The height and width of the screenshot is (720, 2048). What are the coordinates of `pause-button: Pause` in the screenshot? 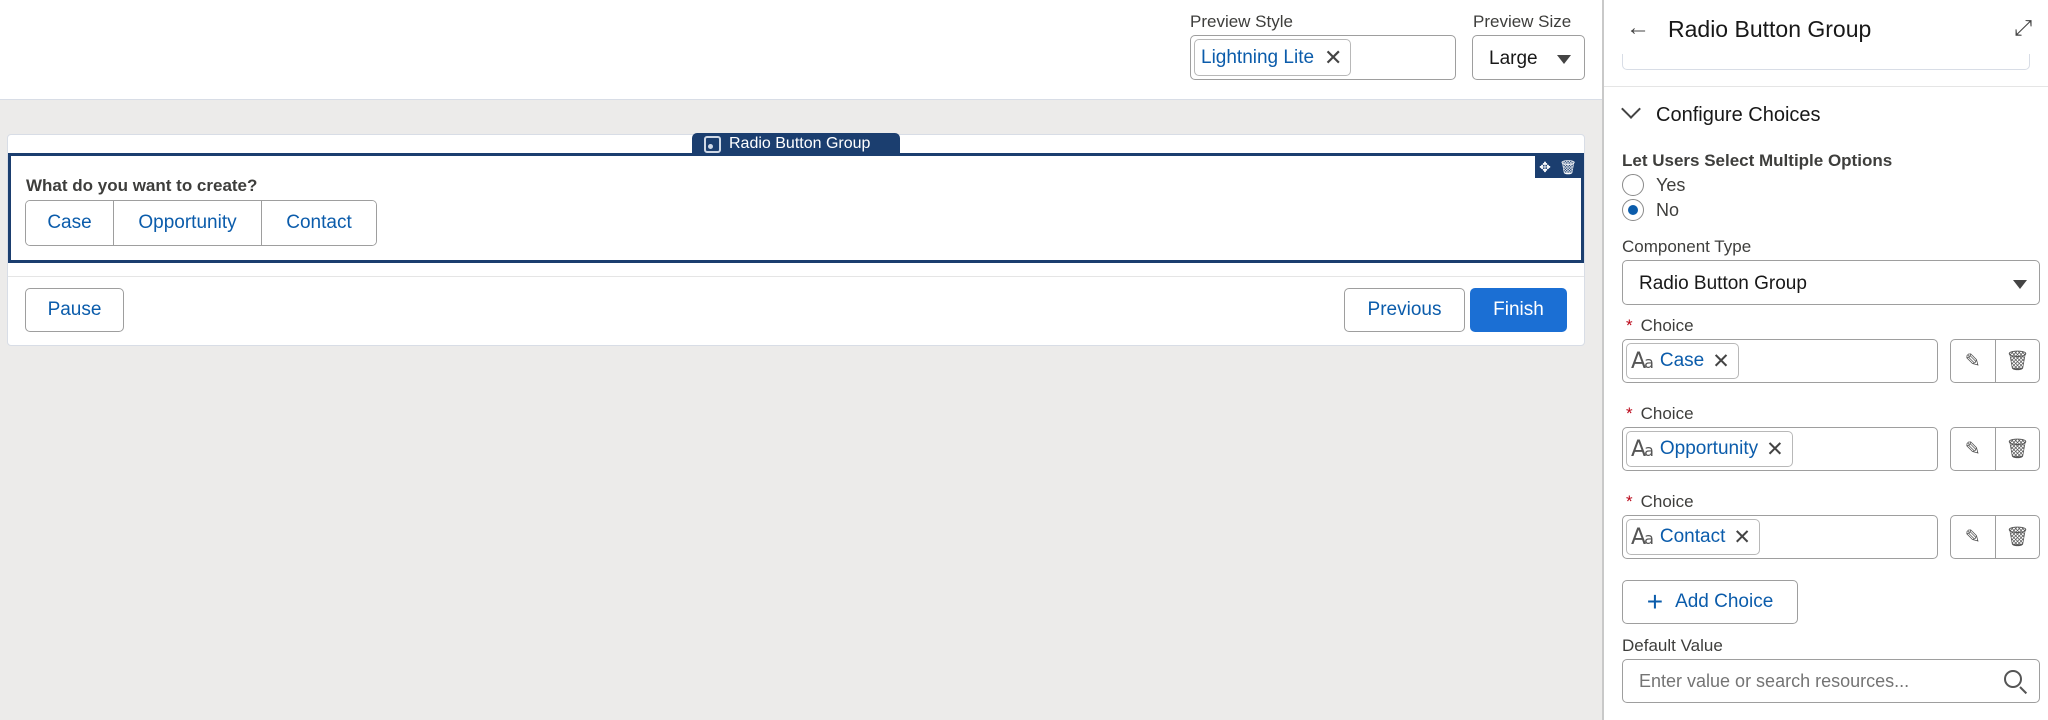 It's located at (74, 310).